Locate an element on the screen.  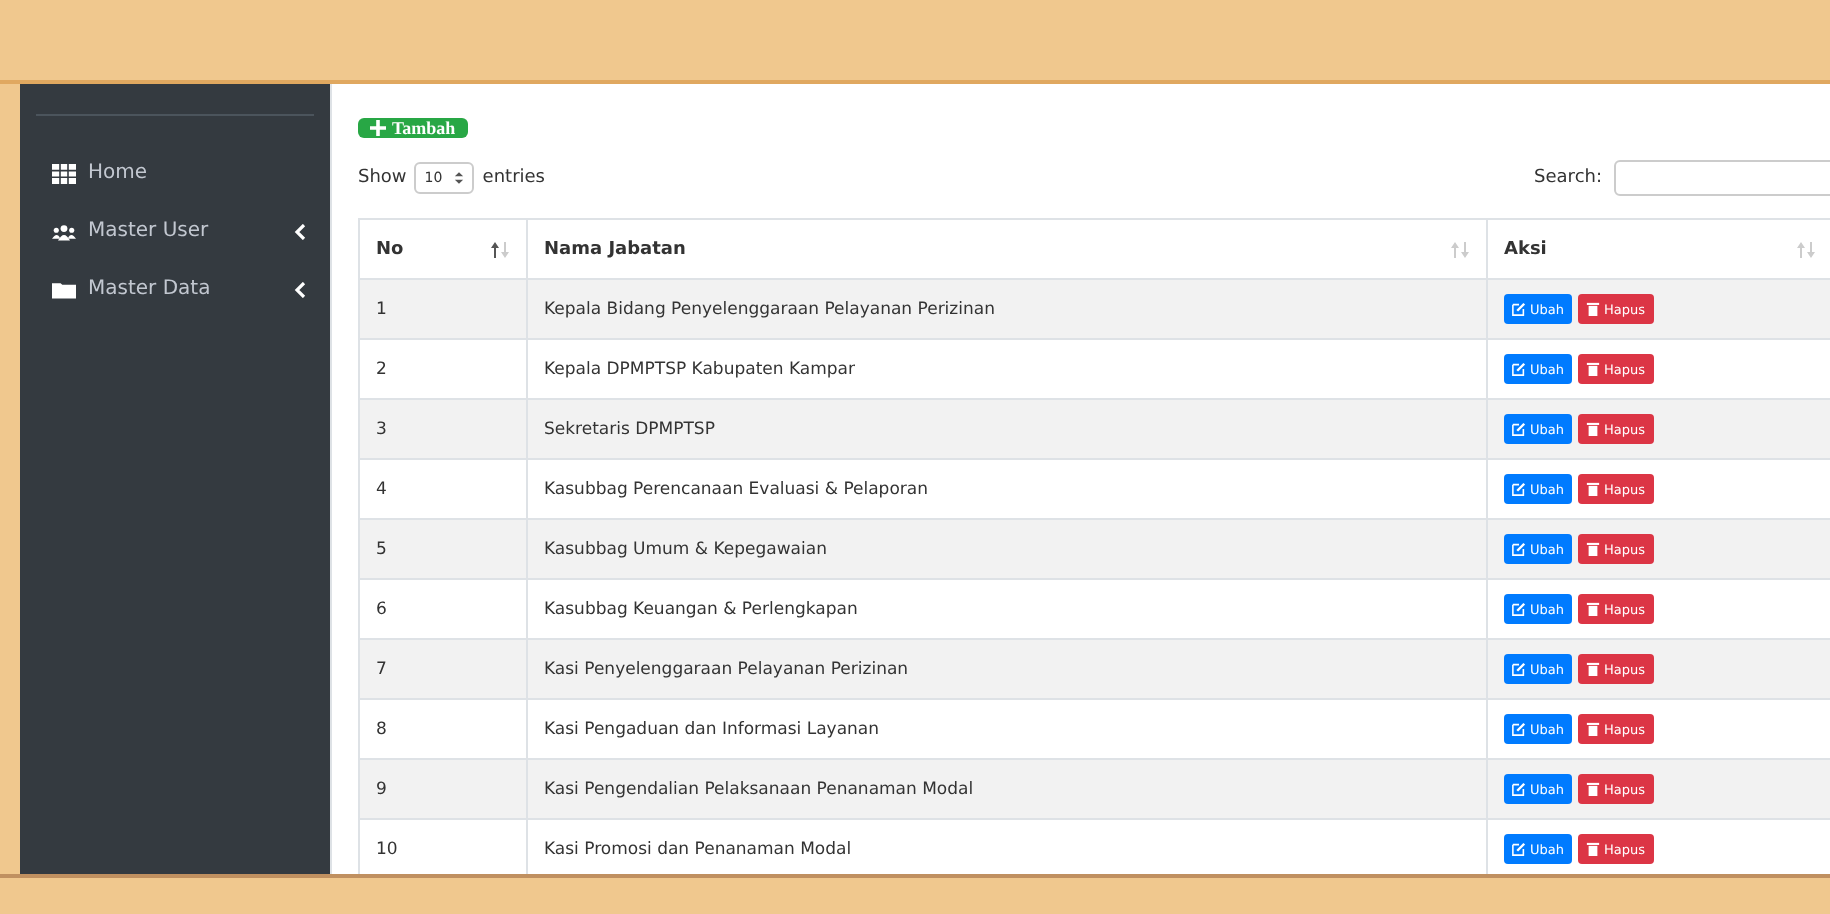
sidebar-item: Home is located at coordinates (175, 173).